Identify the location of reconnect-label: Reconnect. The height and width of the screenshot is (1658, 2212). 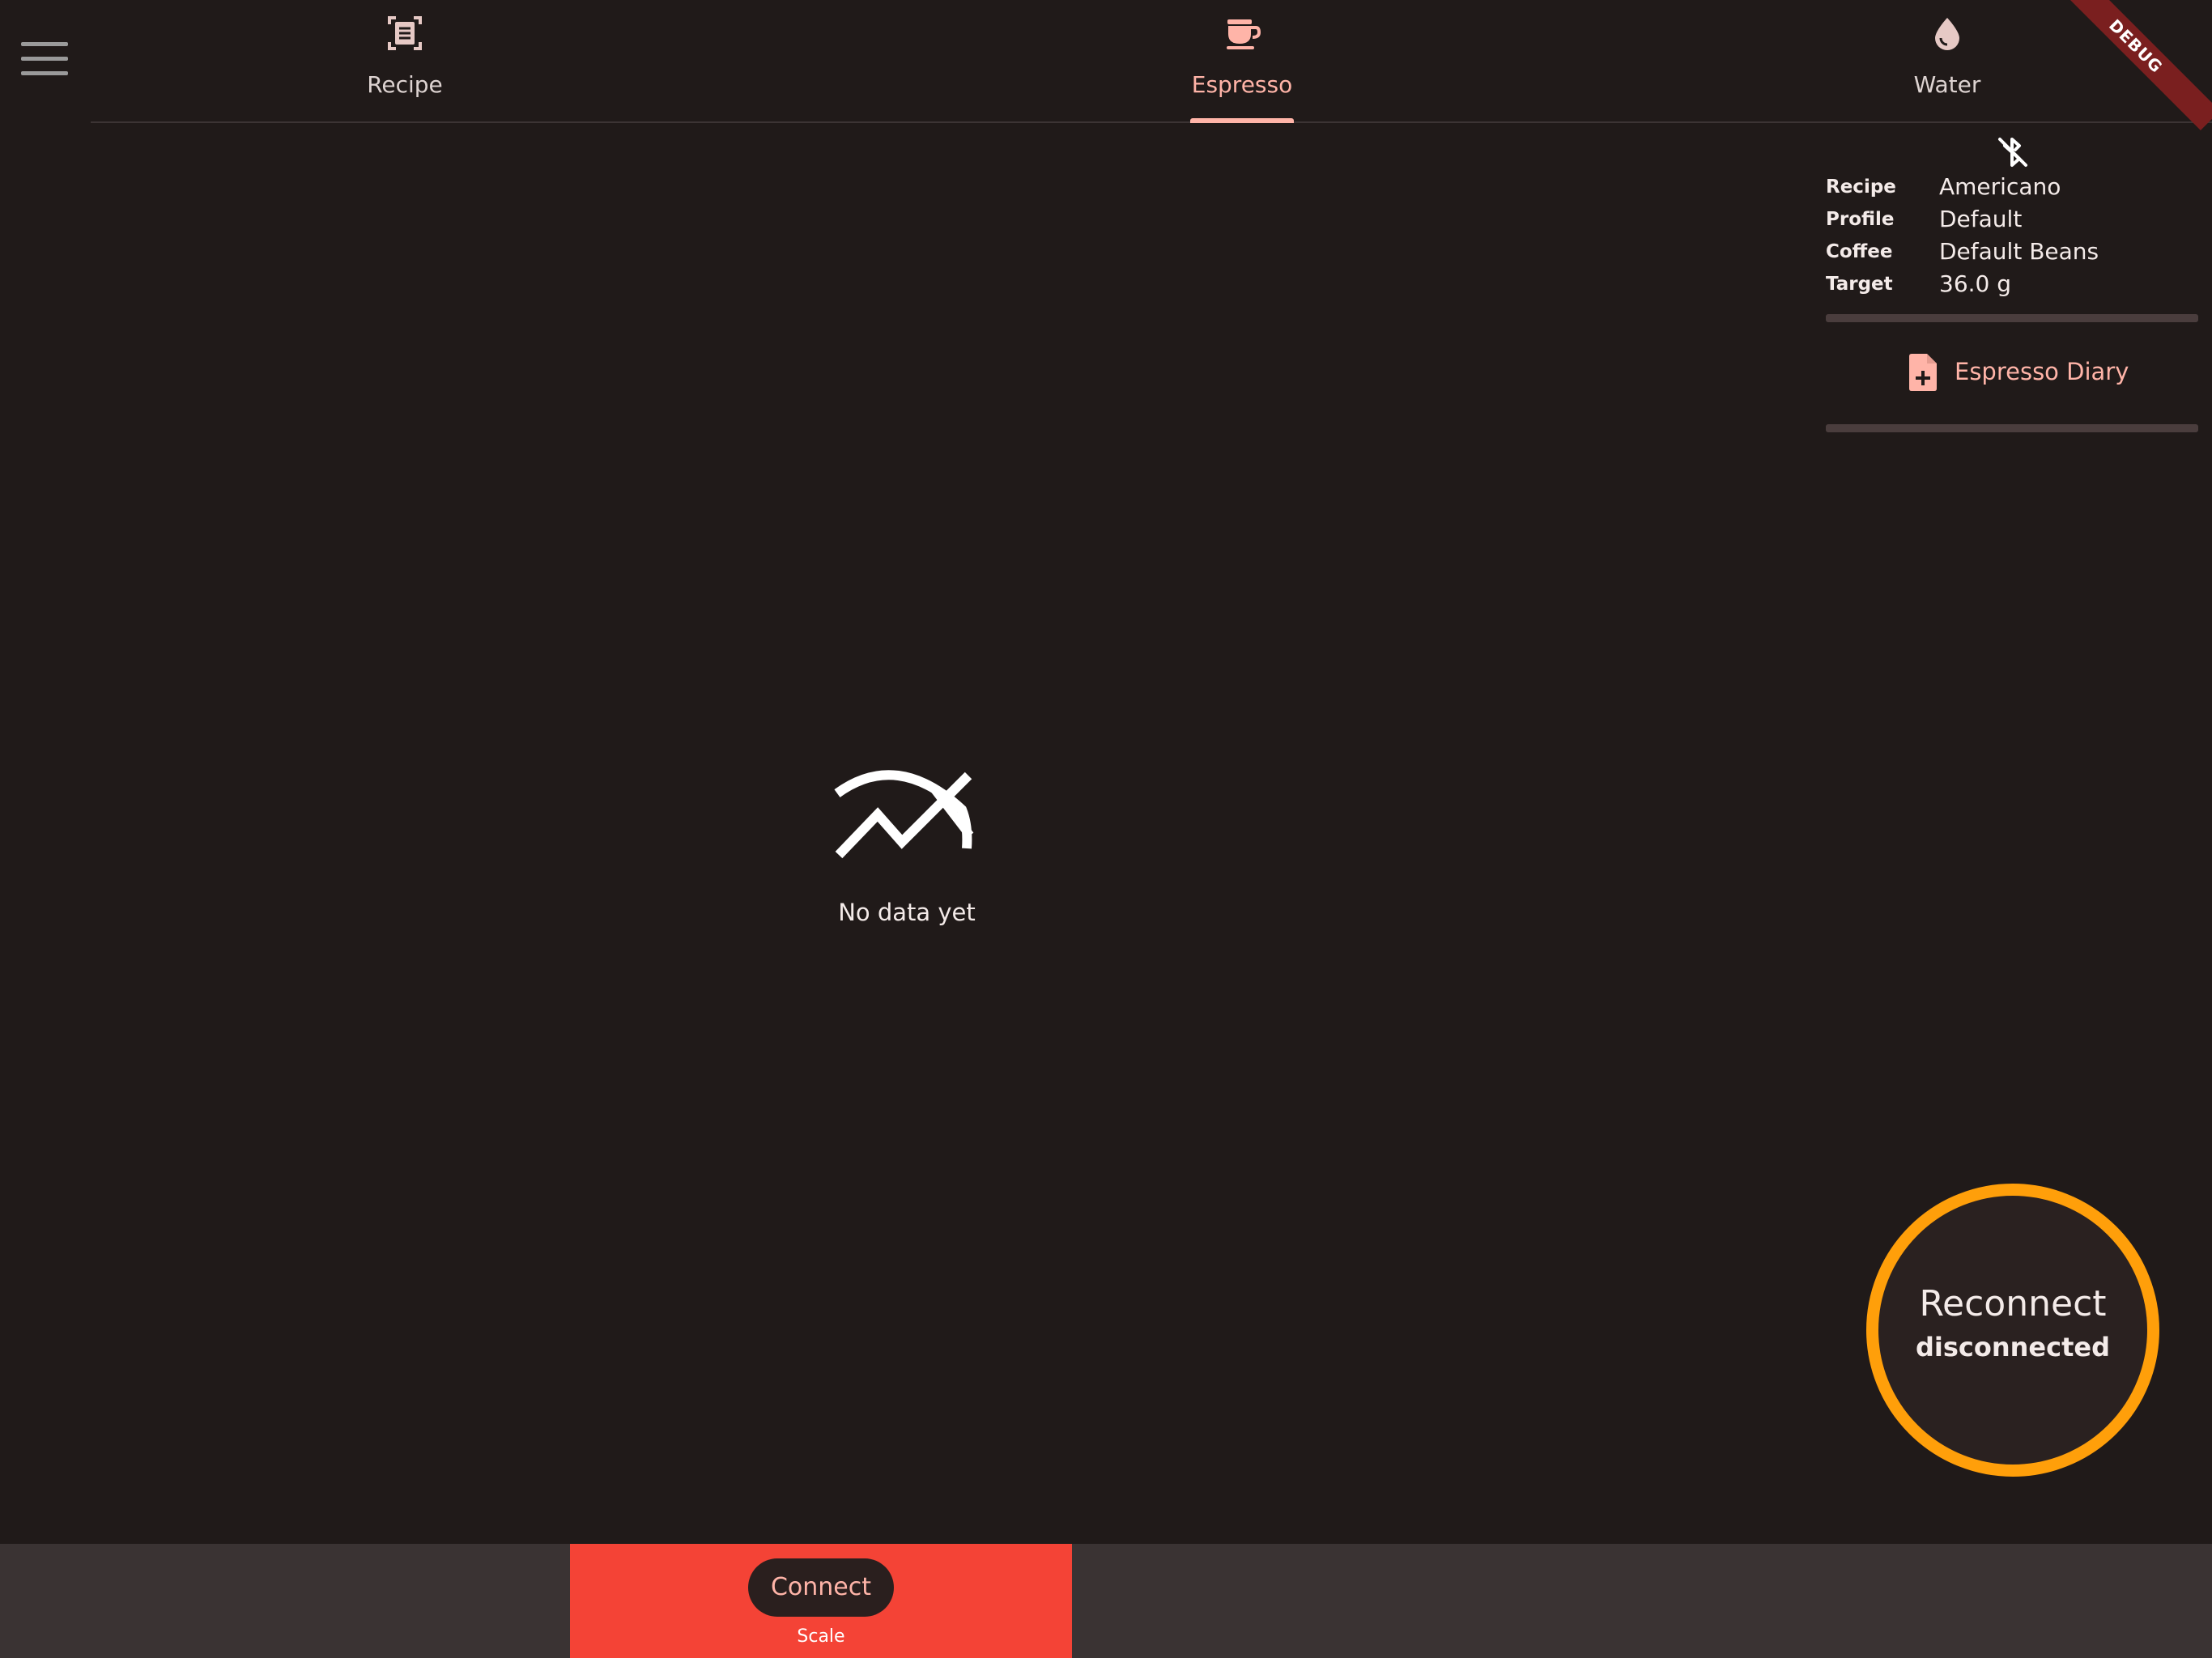
(2013, 1303).